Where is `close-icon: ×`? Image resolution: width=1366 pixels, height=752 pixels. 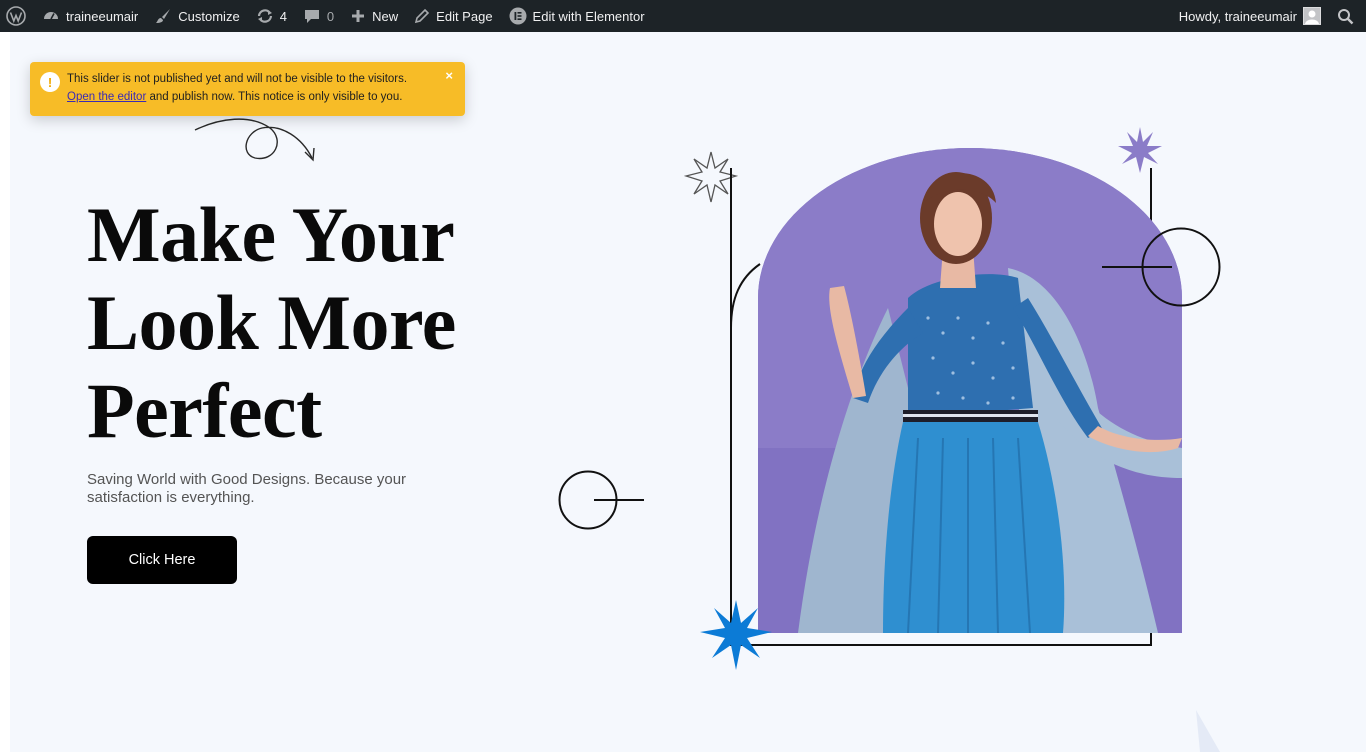 close-icon: × is located at coordinates (449, 75).